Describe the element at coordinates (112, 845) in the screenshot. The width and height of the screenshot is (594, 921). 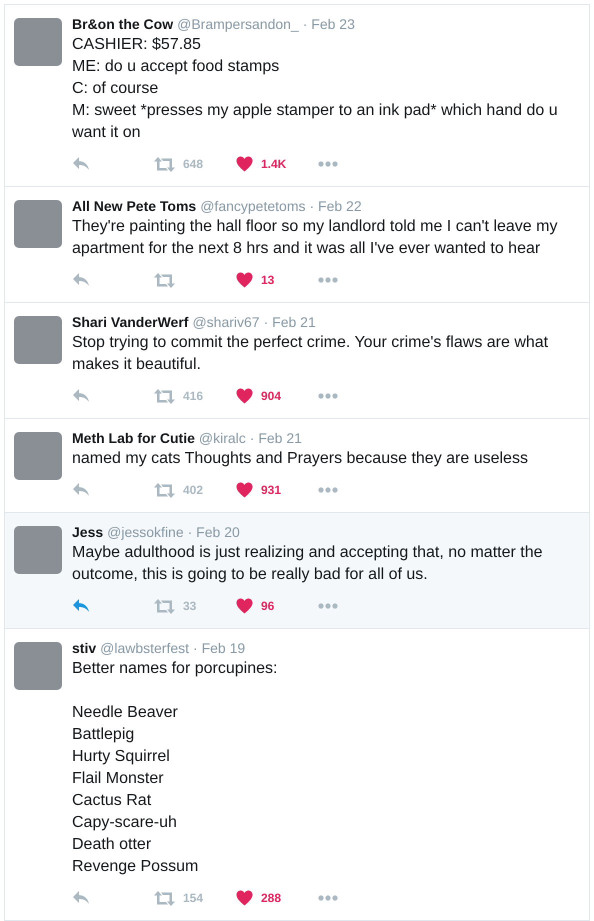
I see `tweet-text: Death otter` at that location.